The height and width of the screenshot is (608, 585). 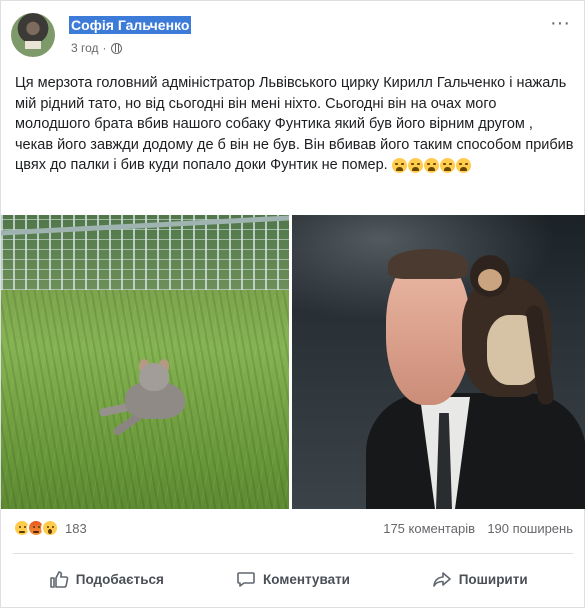 What do you see at coordinates (119, 579) in the screenshot?
I see `like-label: Подобається` at bounding box center [119, 579].